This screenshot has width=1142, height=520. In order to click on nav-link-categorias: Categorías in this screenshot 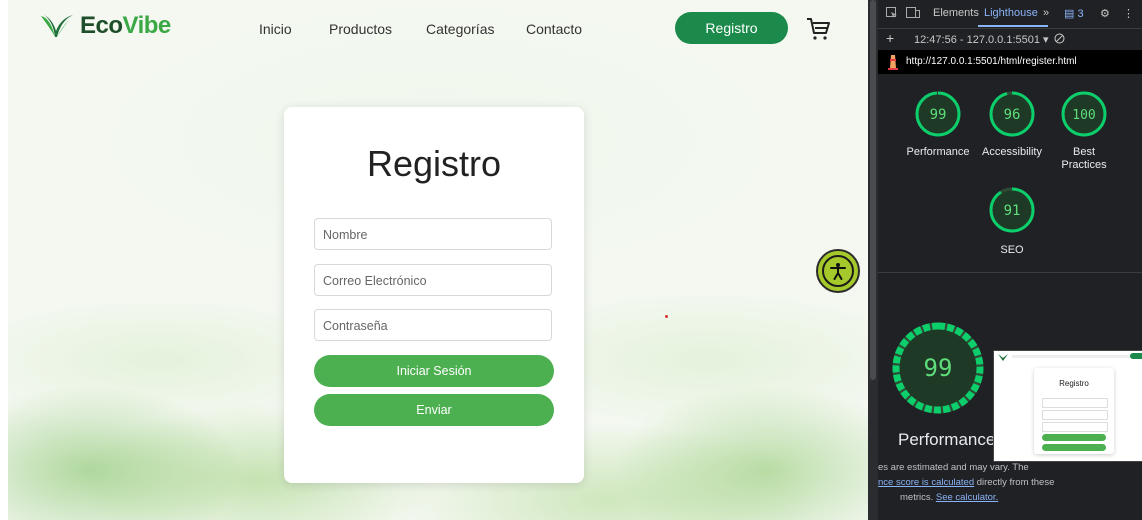, I will do `click(460, 29)`.